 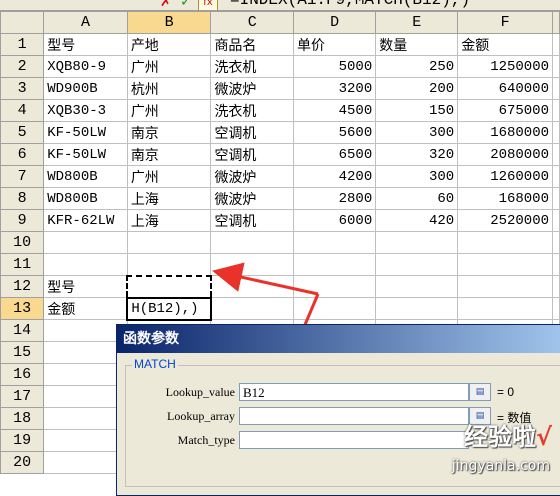 What do you see at coordinates (169, 308) in the screenshot?
I see `cell-b13: H(B12),)` at bounding box center [169, 308].